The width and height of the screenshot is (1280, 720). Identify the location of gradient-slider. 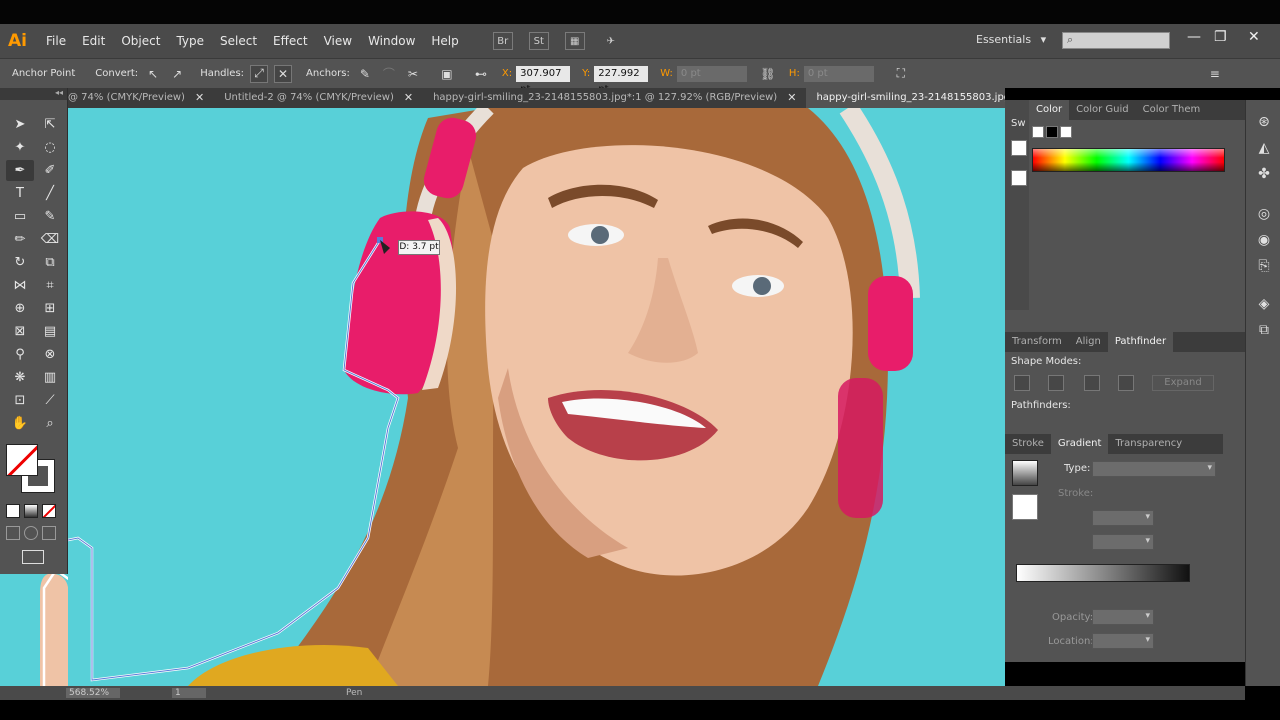
(1103, 573).